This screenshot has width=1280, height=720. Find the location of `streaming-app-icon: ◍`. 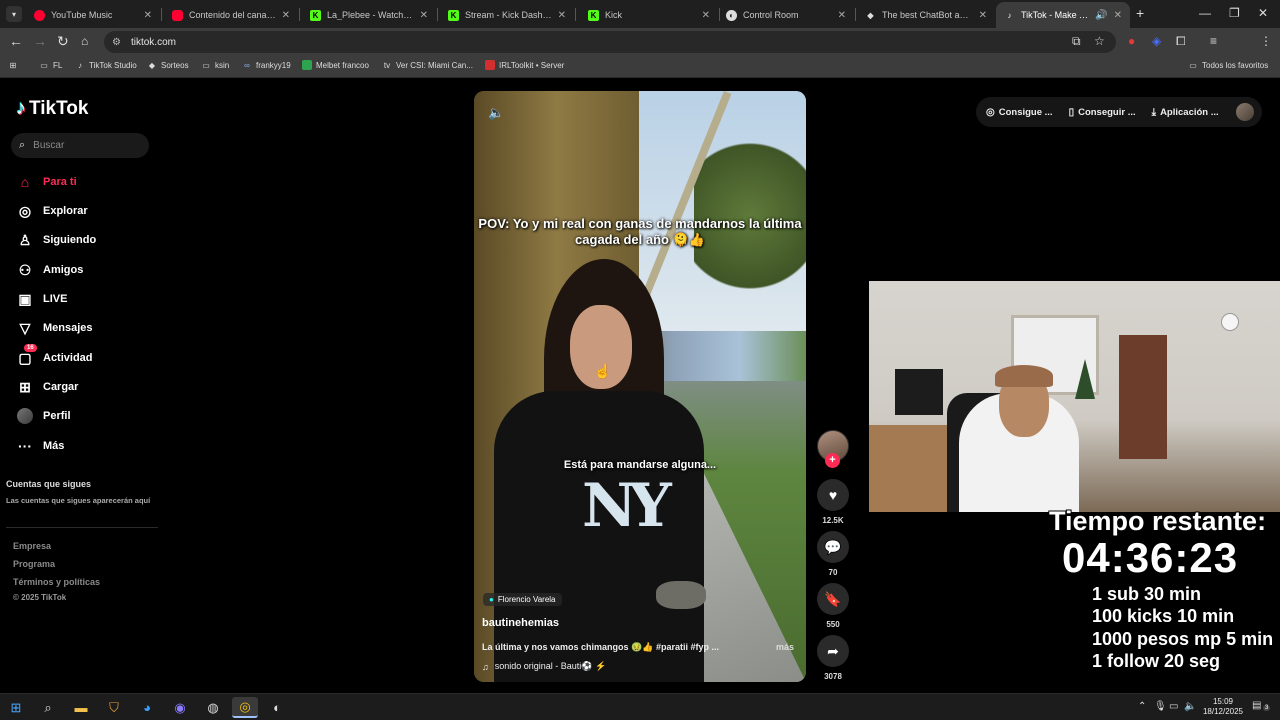

streaming-app-icon: ◍ is located at coordinates (213, 707).